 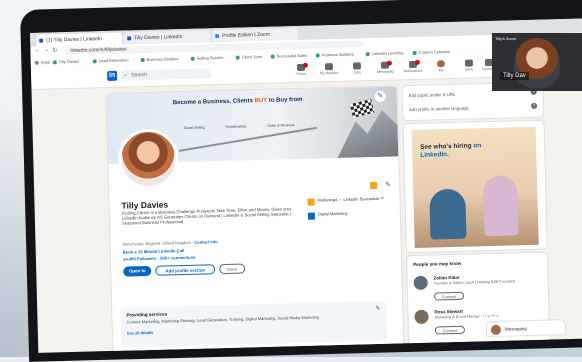 I want to click on bookmark: Tilly Davies, so click(x=65, y=62).